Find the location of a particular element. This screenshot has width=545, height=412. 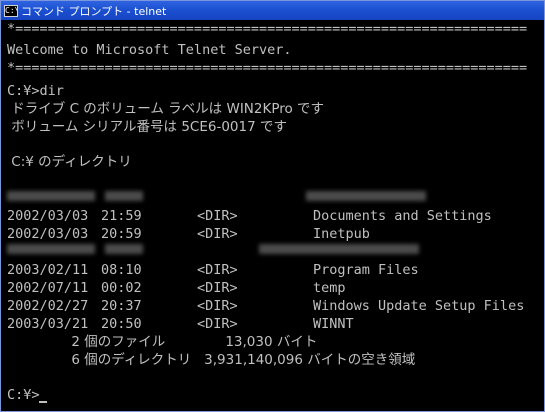

dir-entry-row: 2002/07/11 00:02 <DIR> temp is located at coordinates (271, 288).